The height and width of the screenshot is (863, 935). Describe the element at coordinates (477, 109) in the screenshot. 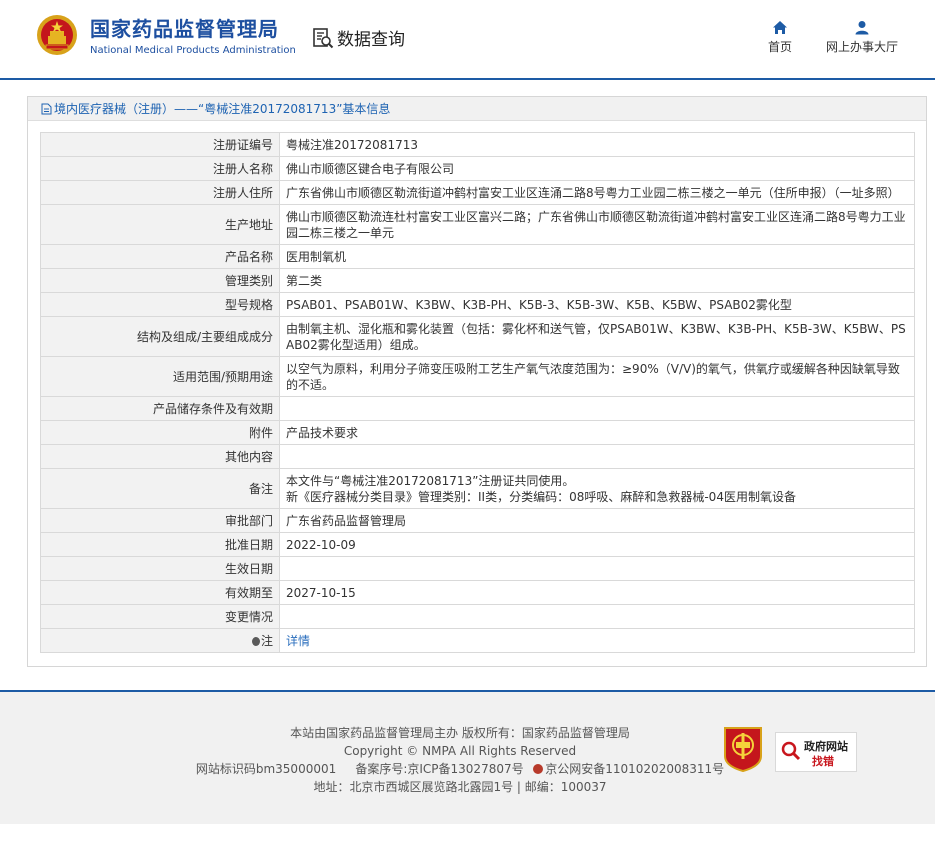

I see `panel-title: 境内医疗器械（注册）——“粤械注准20172081713”基本信息` at that location.